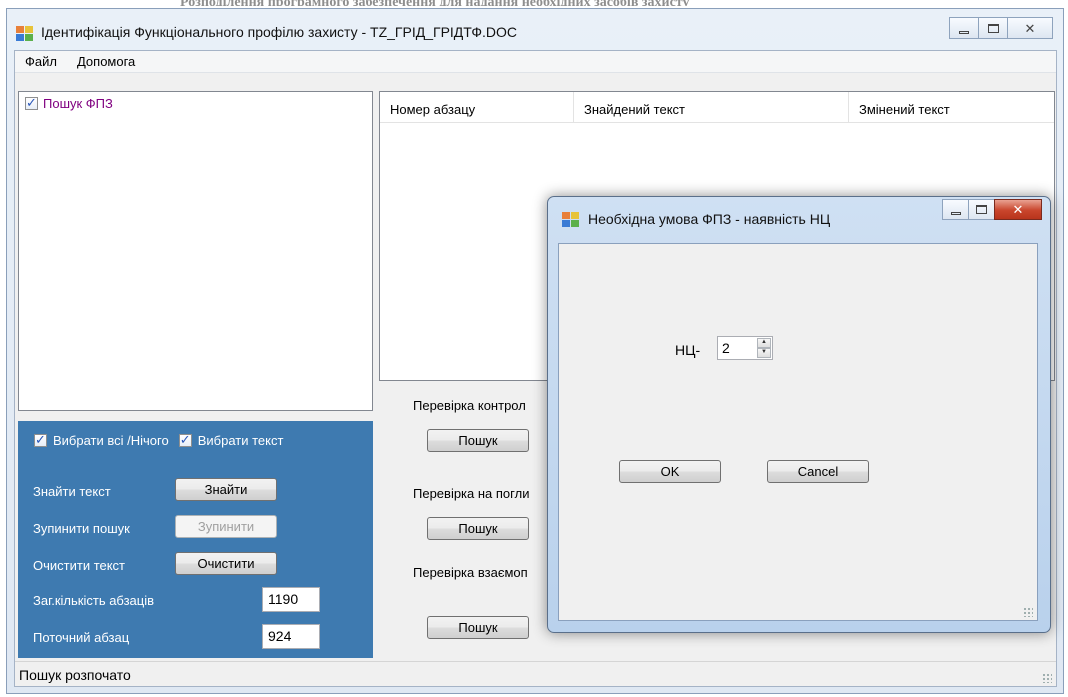 Image resolution: width=1068 pixels, height=697 pixels. I want to click on current-paragraph-field: 924, so click(291, 636).